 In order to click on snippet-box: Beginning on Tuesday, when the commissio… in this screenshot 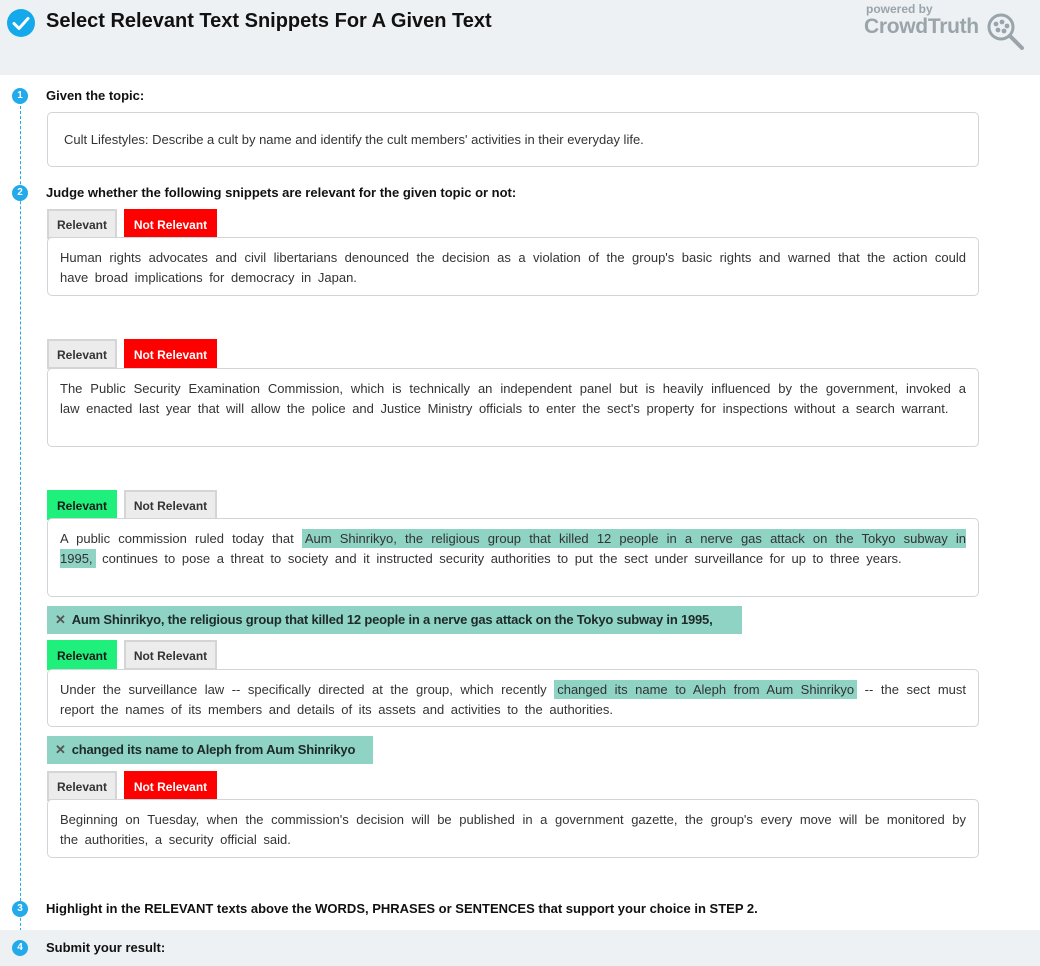, I will do `click(513, 828)`.